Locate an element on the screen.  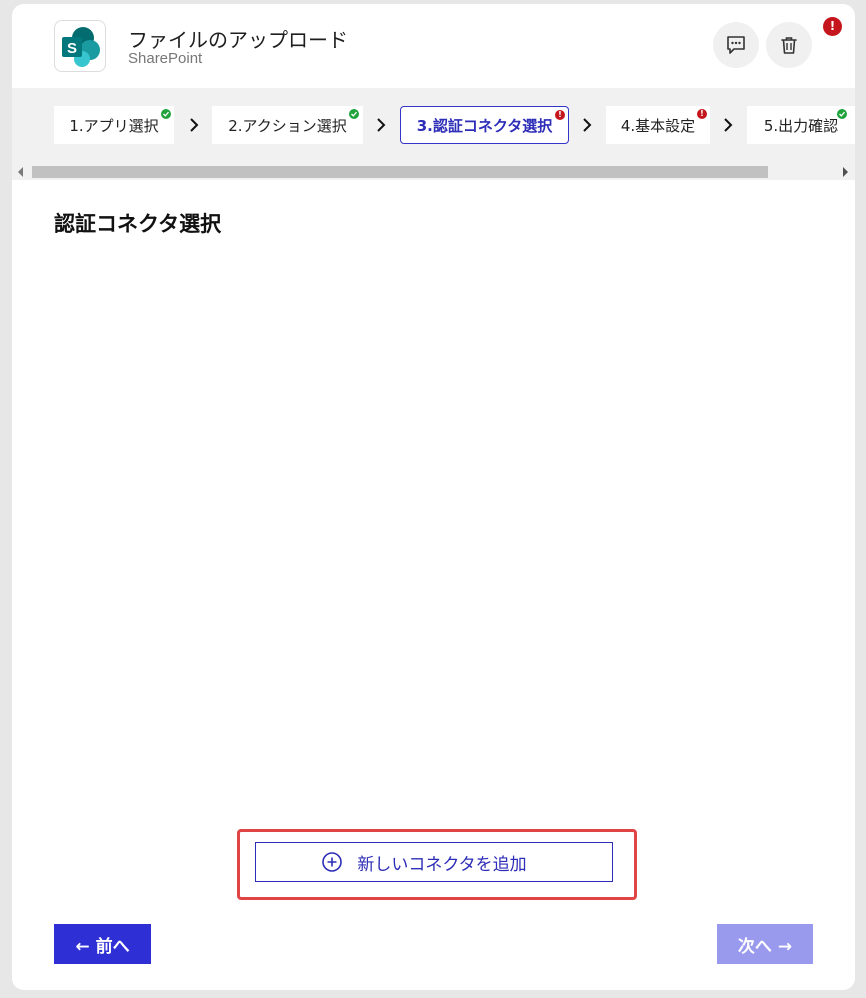
step-app-select: 1.アプリ選択 is located at coordinates (114, 125).